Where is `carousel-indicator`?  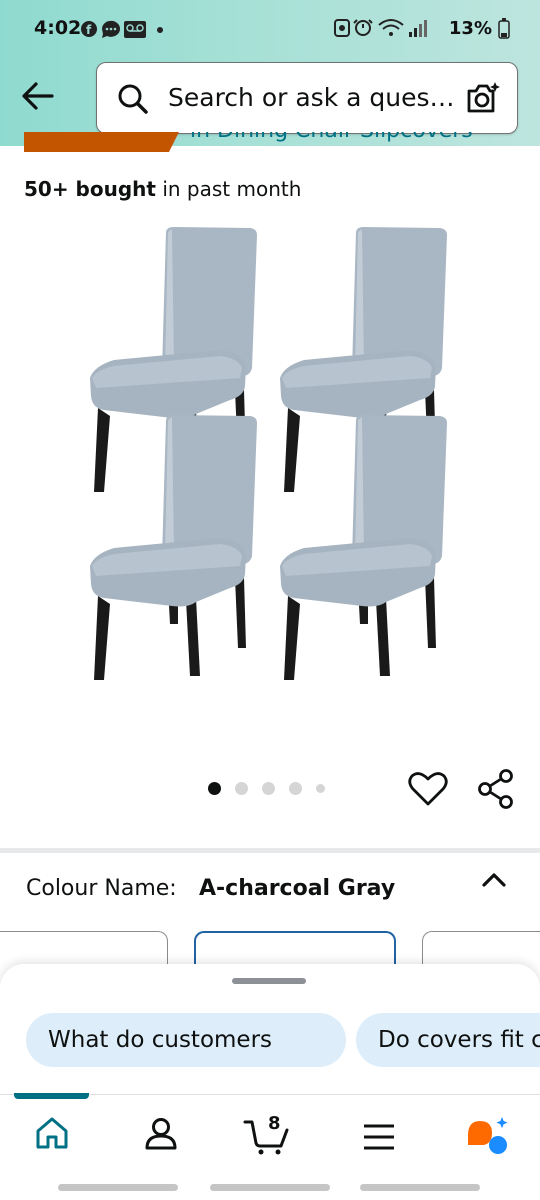 carousel-indicator is located at coordinates (266, 788).